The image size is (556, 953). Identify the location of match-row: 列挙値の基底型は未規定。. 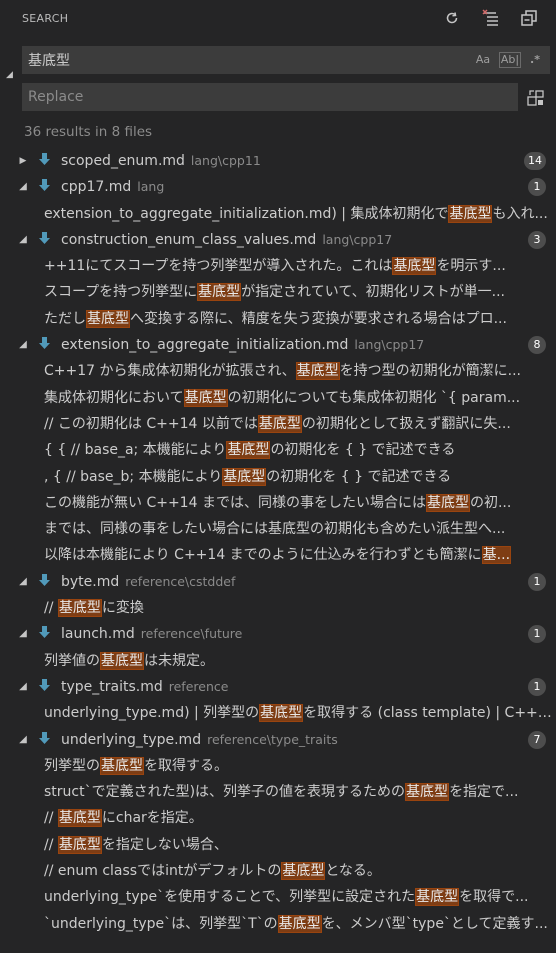
(278, 661).